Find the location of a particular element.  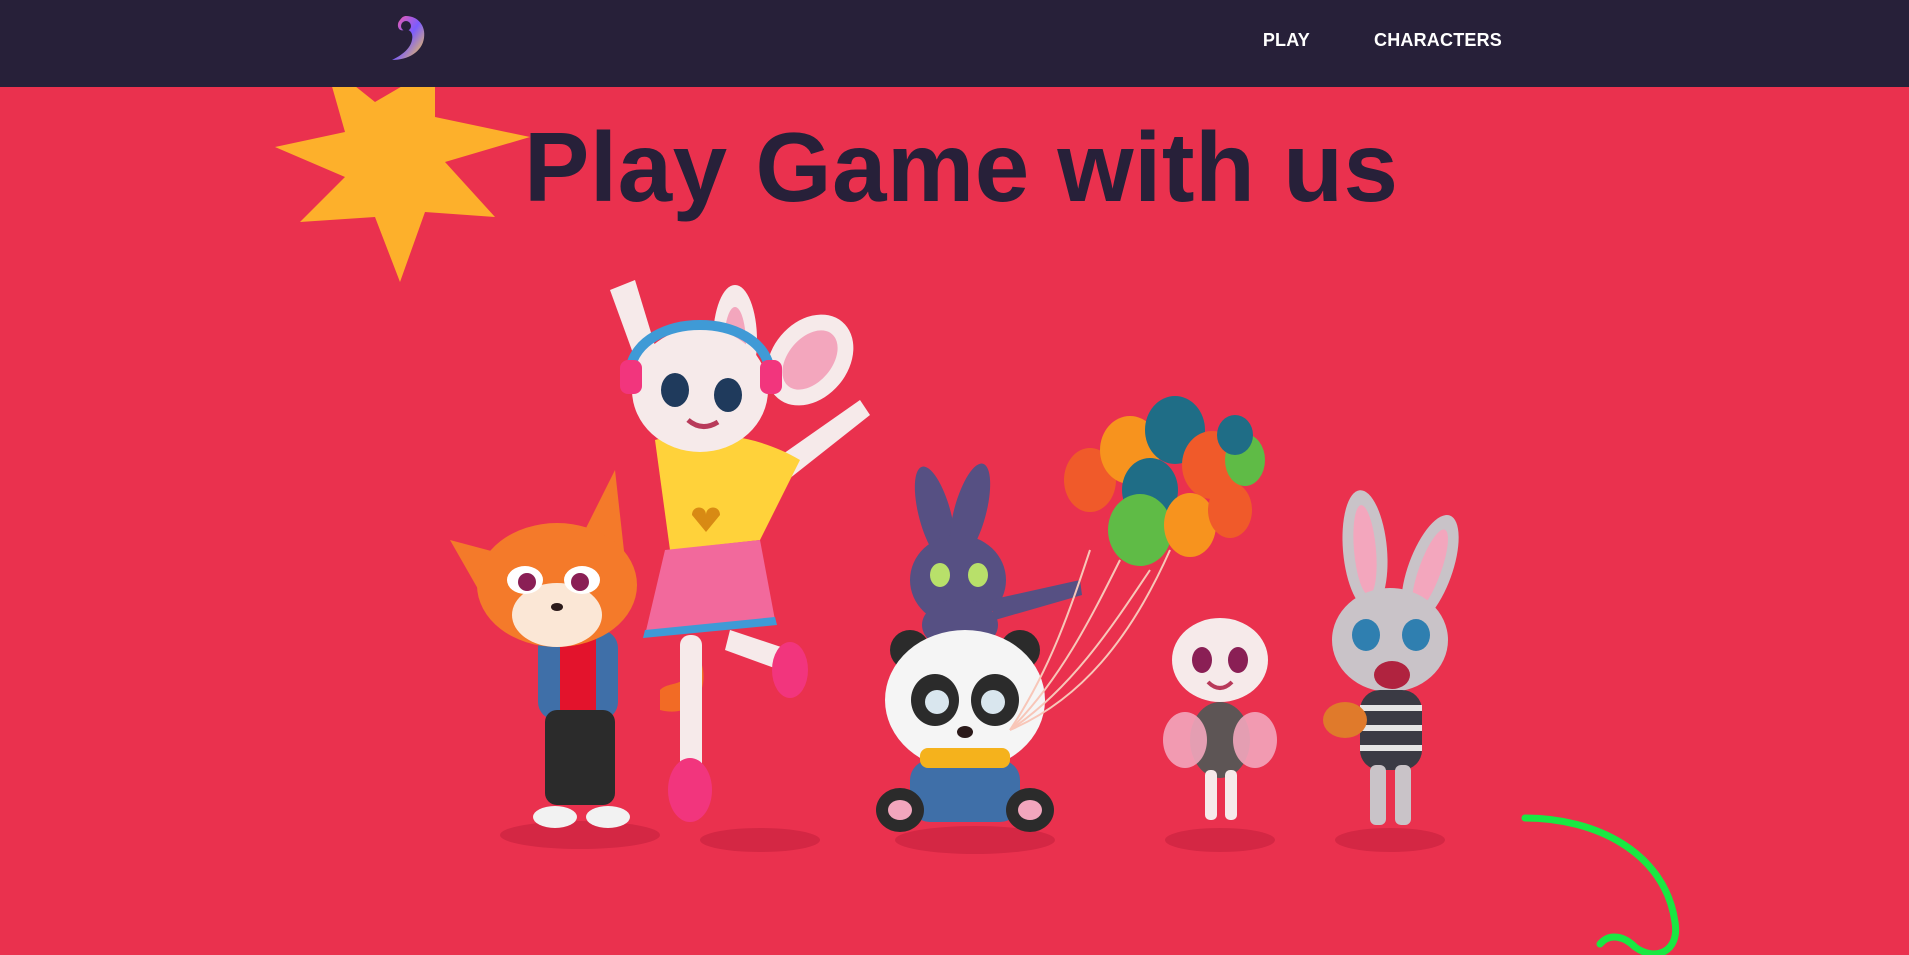

gray-bunny-character is located at coordinates (1391, 657).